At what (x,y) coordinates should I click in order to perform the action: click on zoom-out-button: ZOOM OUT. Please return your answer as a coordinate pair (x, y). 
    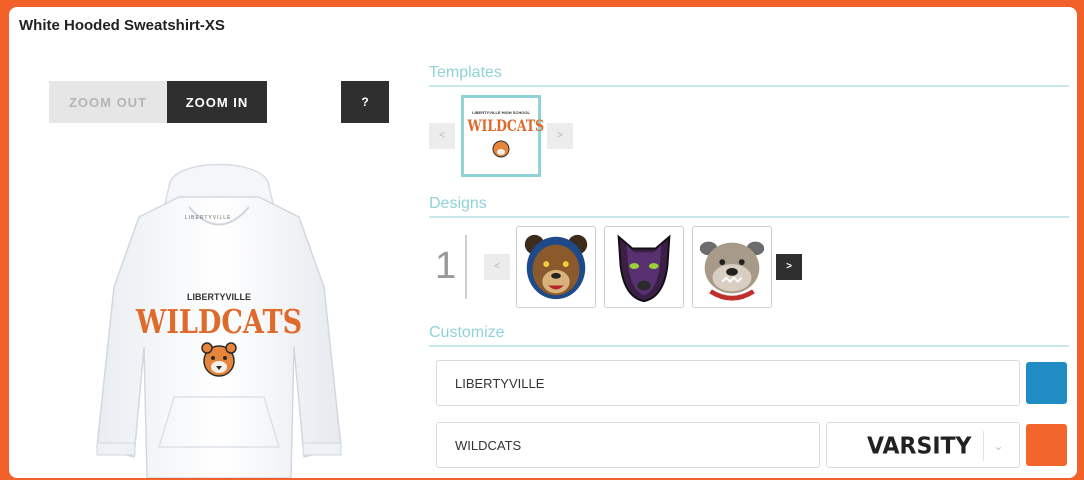
    Looking at the image, I should click on (108, 102).